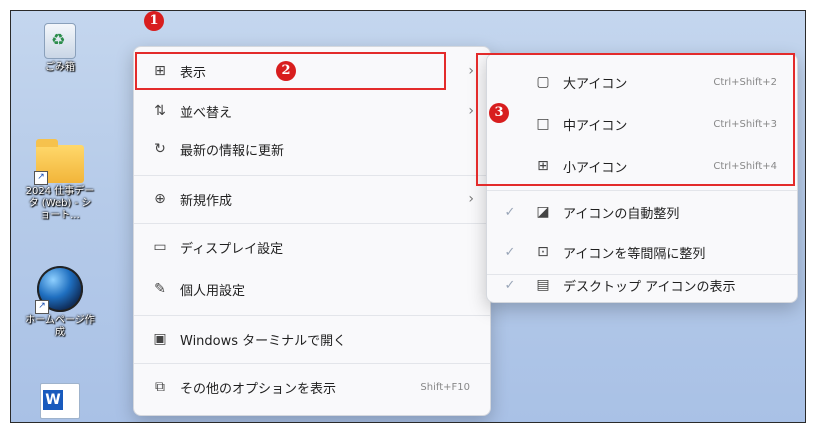 This screenshot has height=425, width=818. What do you see at coordinates (160, 387) in the screenshot?
I see `more-options-icon: ⧉` at bounding box center [160, 387].